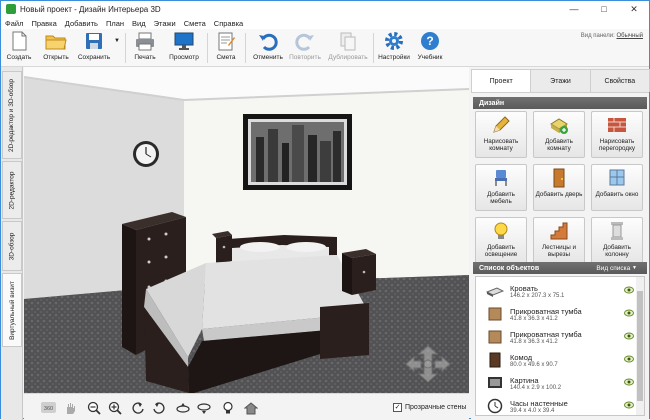 The width and height of the screenshot is (650, 420). Describe the element at coordinates (195, 23) in the screenshot. I see `menu-estimate: Смета` at that location.